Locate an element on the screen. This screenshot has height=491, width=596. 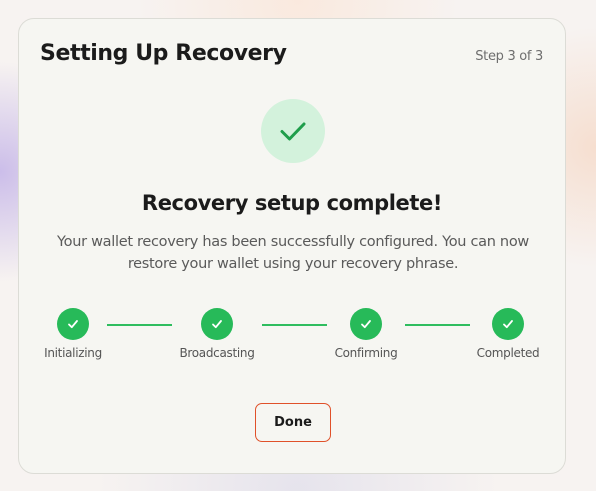
step-label-initializing: Initializing is located at coordinates (73, 353).